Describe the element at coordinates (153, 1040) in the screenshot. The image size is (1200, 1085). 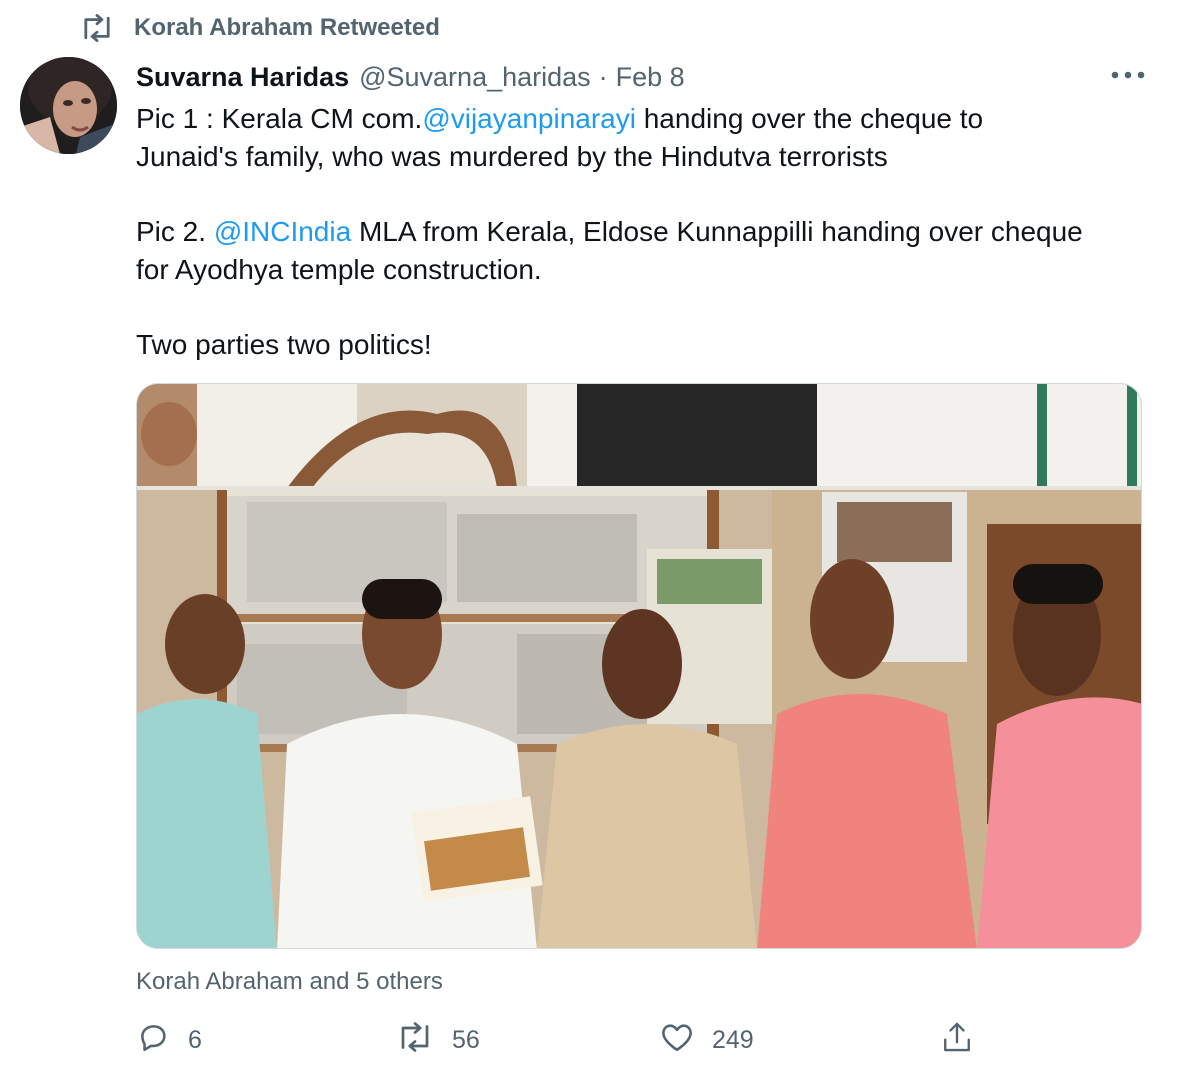
I see `reply-icon` at that location.